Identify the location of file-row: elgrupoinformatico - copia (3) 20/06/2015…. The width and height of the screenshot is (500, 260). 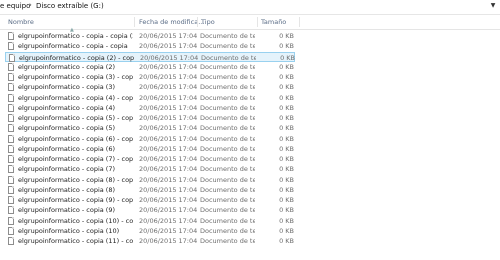
(150, 87).